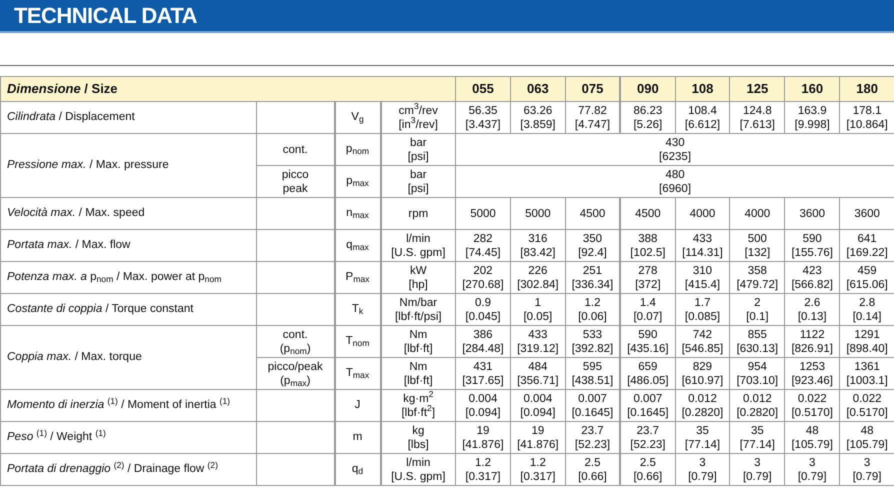 This screenshot has height=490, width=894. I want to click on table-cell: 358 [479.72], so click(757, 278).